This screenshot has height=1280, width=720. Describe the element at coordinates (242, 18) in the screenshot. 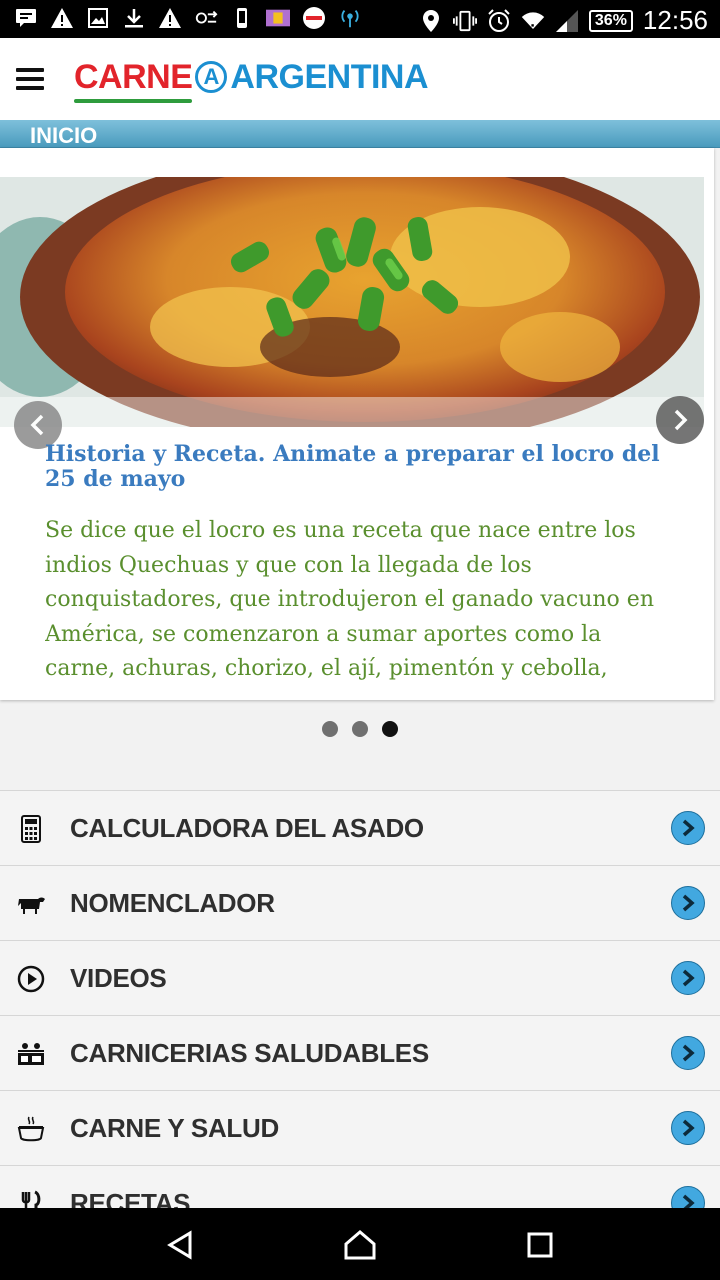

I see `phone-icon` at that location.